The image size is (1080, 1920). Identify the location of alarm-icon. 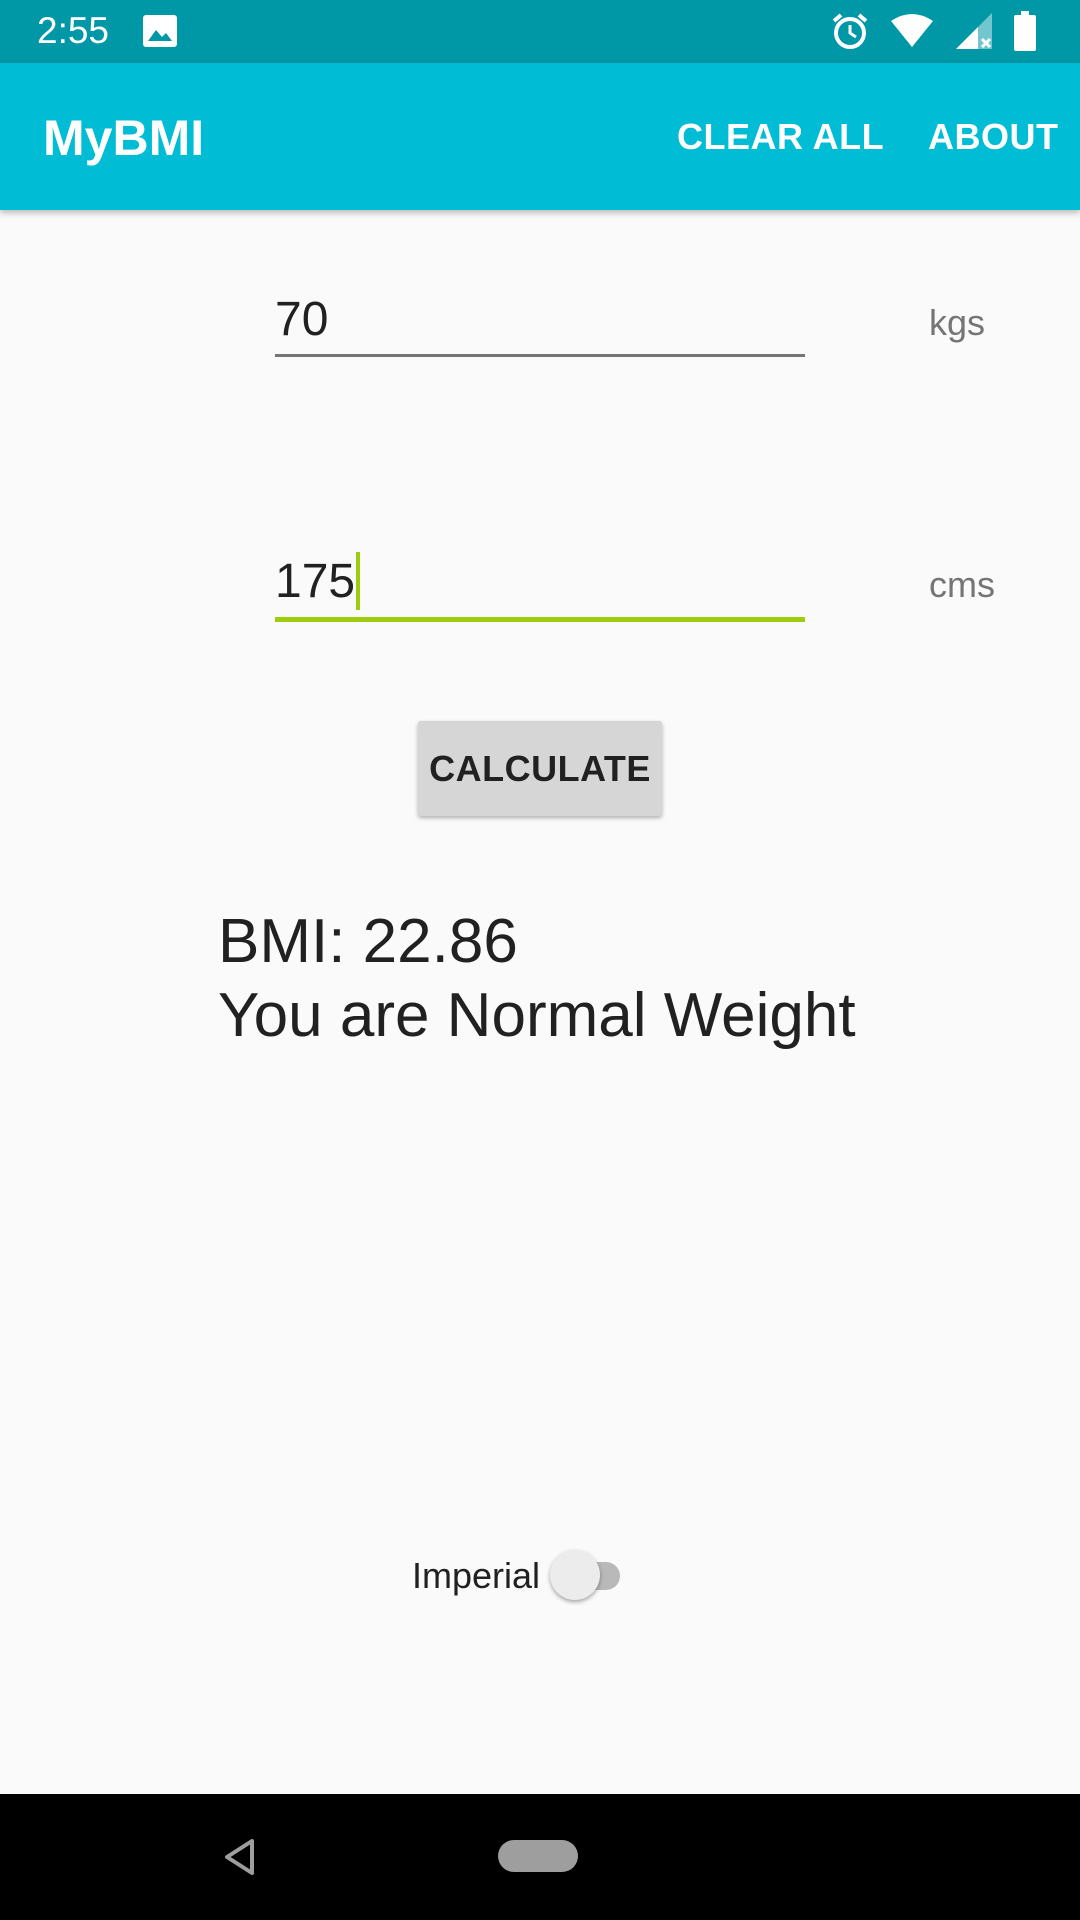
(850, 31).